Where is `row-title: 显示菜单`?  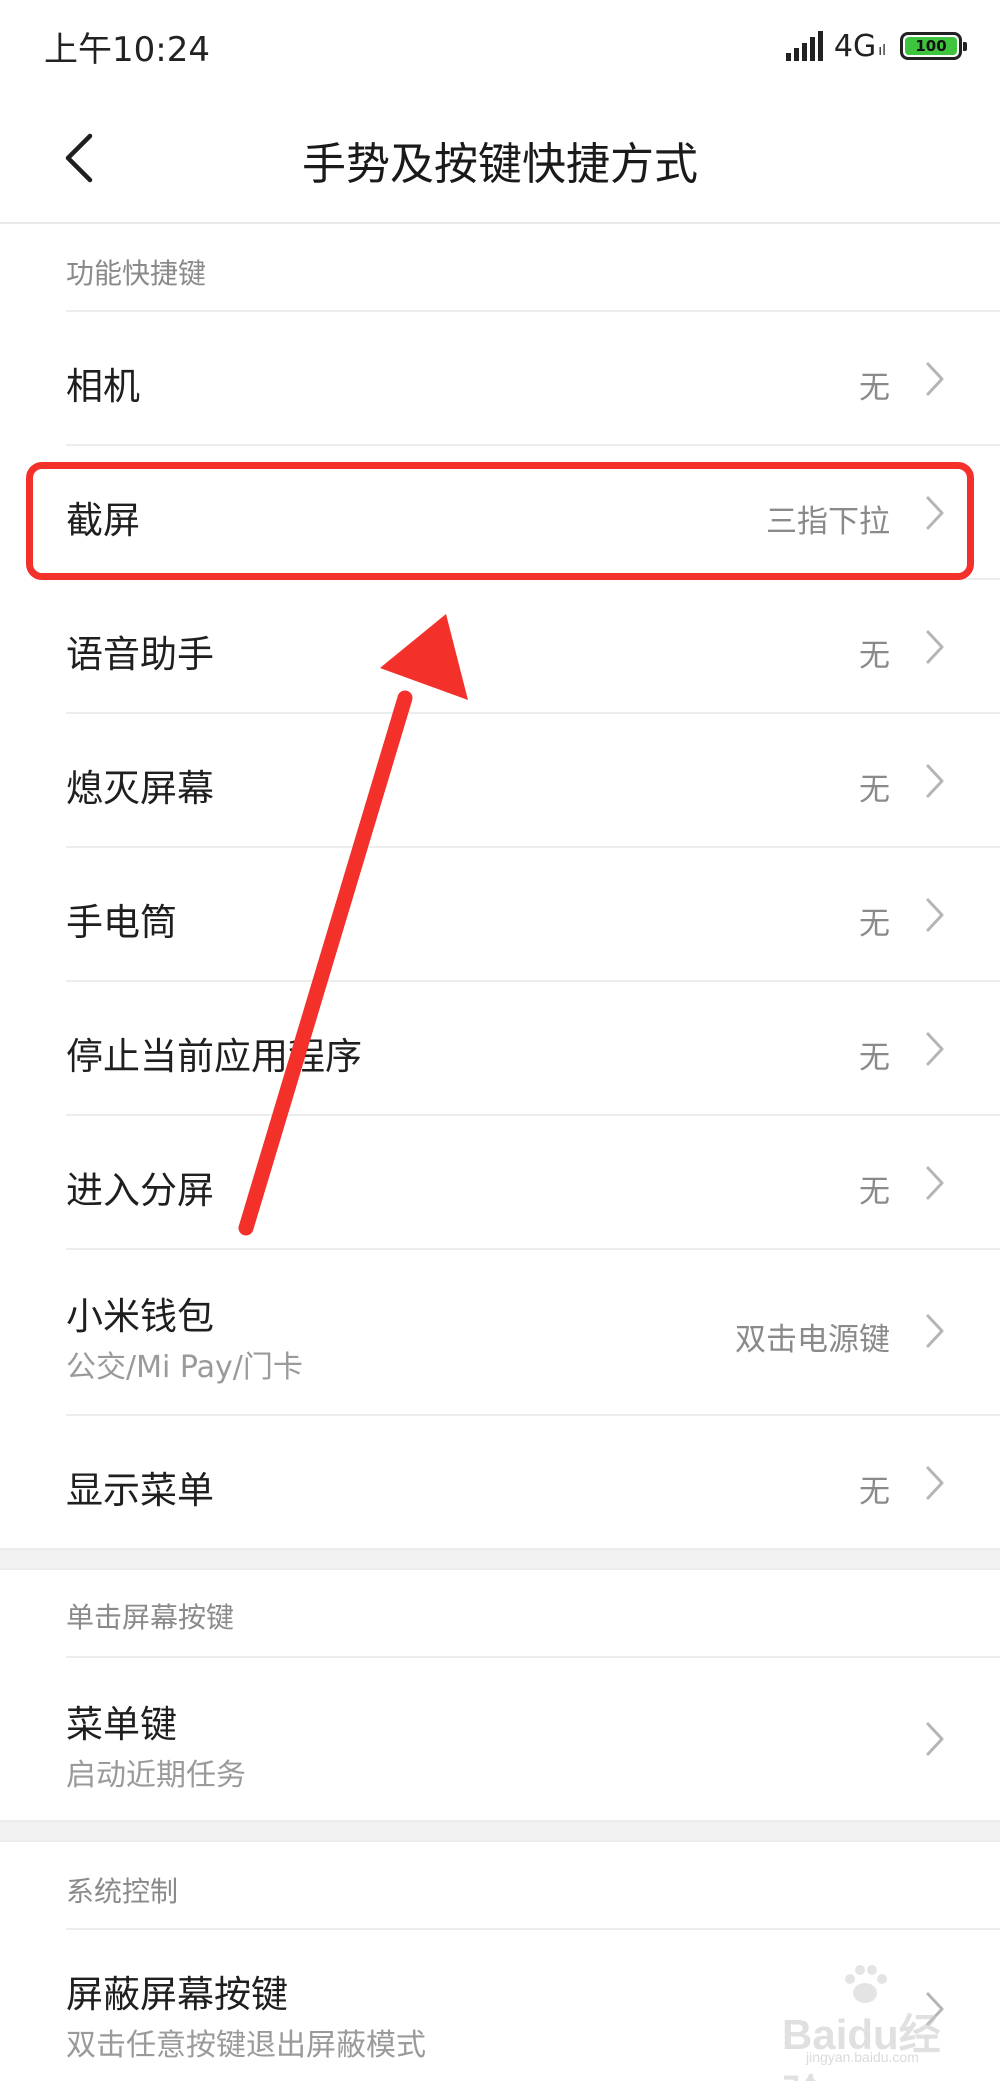
row-title: 显示菜单 is located at coordinates (140, 1490).